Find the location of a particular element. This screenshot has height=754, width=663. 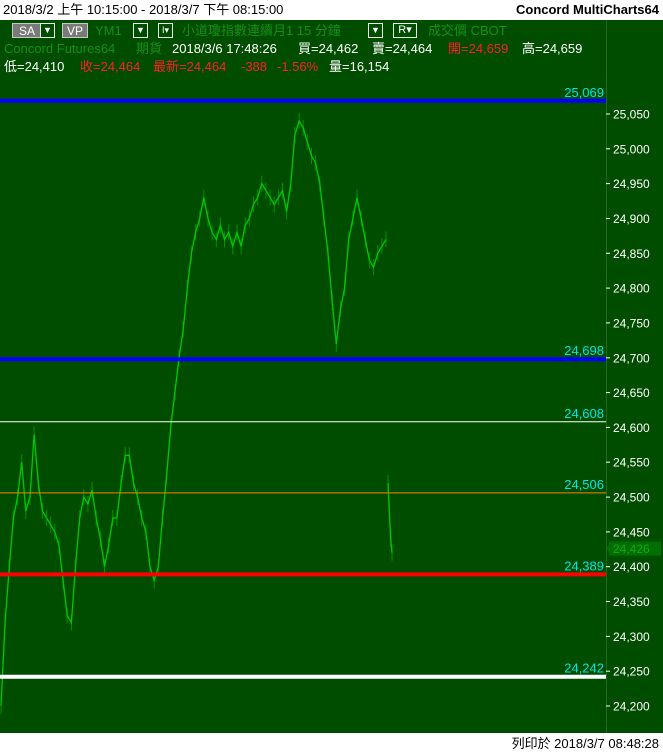

sa-dropdown: ▼ is located at coordinates (47, 30).